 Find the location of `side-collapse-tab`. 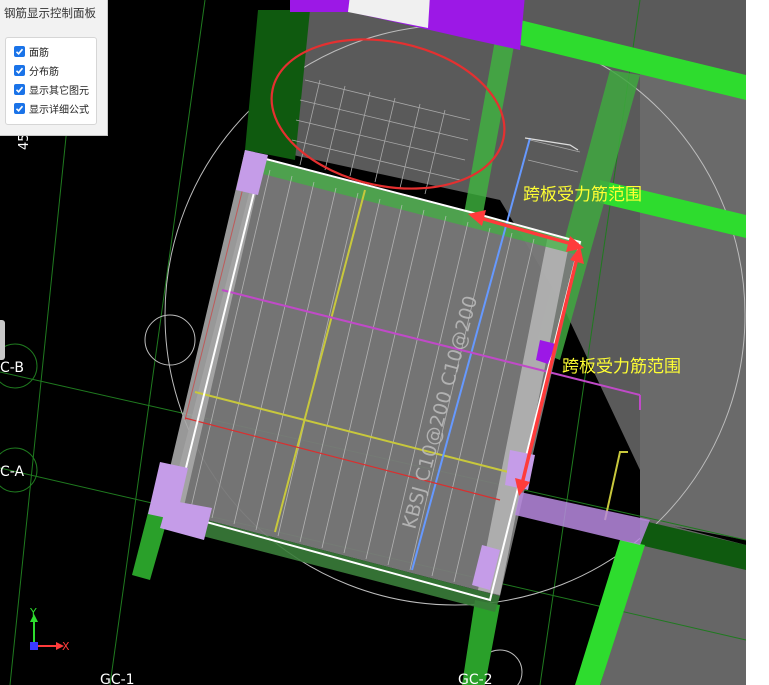

side-collapse-tab is located at coordinates (2, 340).